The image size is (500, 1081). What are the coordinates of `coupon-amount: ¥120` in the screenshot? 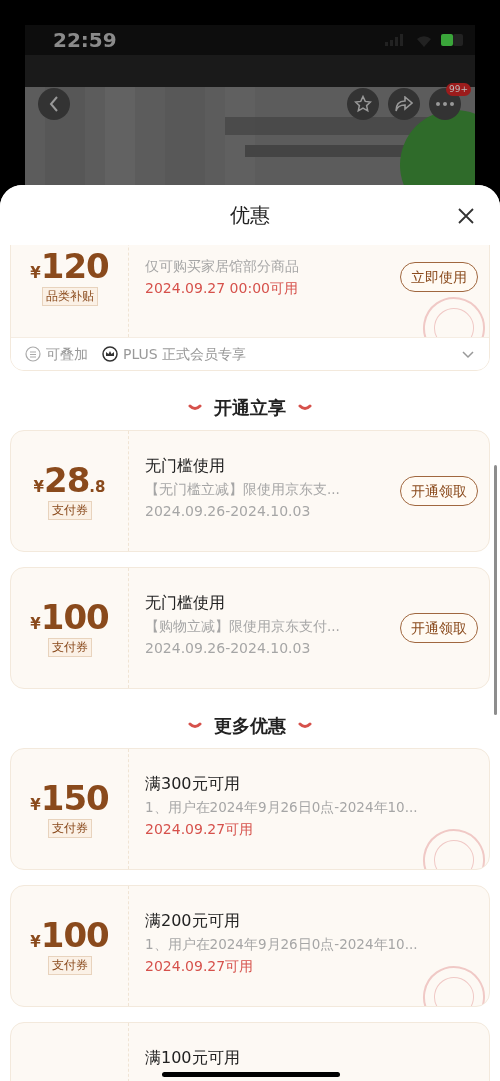 It's located at (69, 265).